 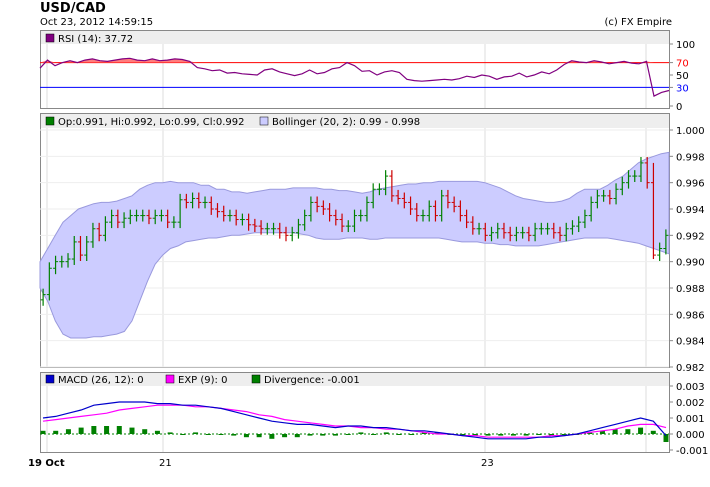 What do you see at coordinates (165, 463) in the screenshot?
I see `x-axis-label: 21` at bounding box center [165, 463].